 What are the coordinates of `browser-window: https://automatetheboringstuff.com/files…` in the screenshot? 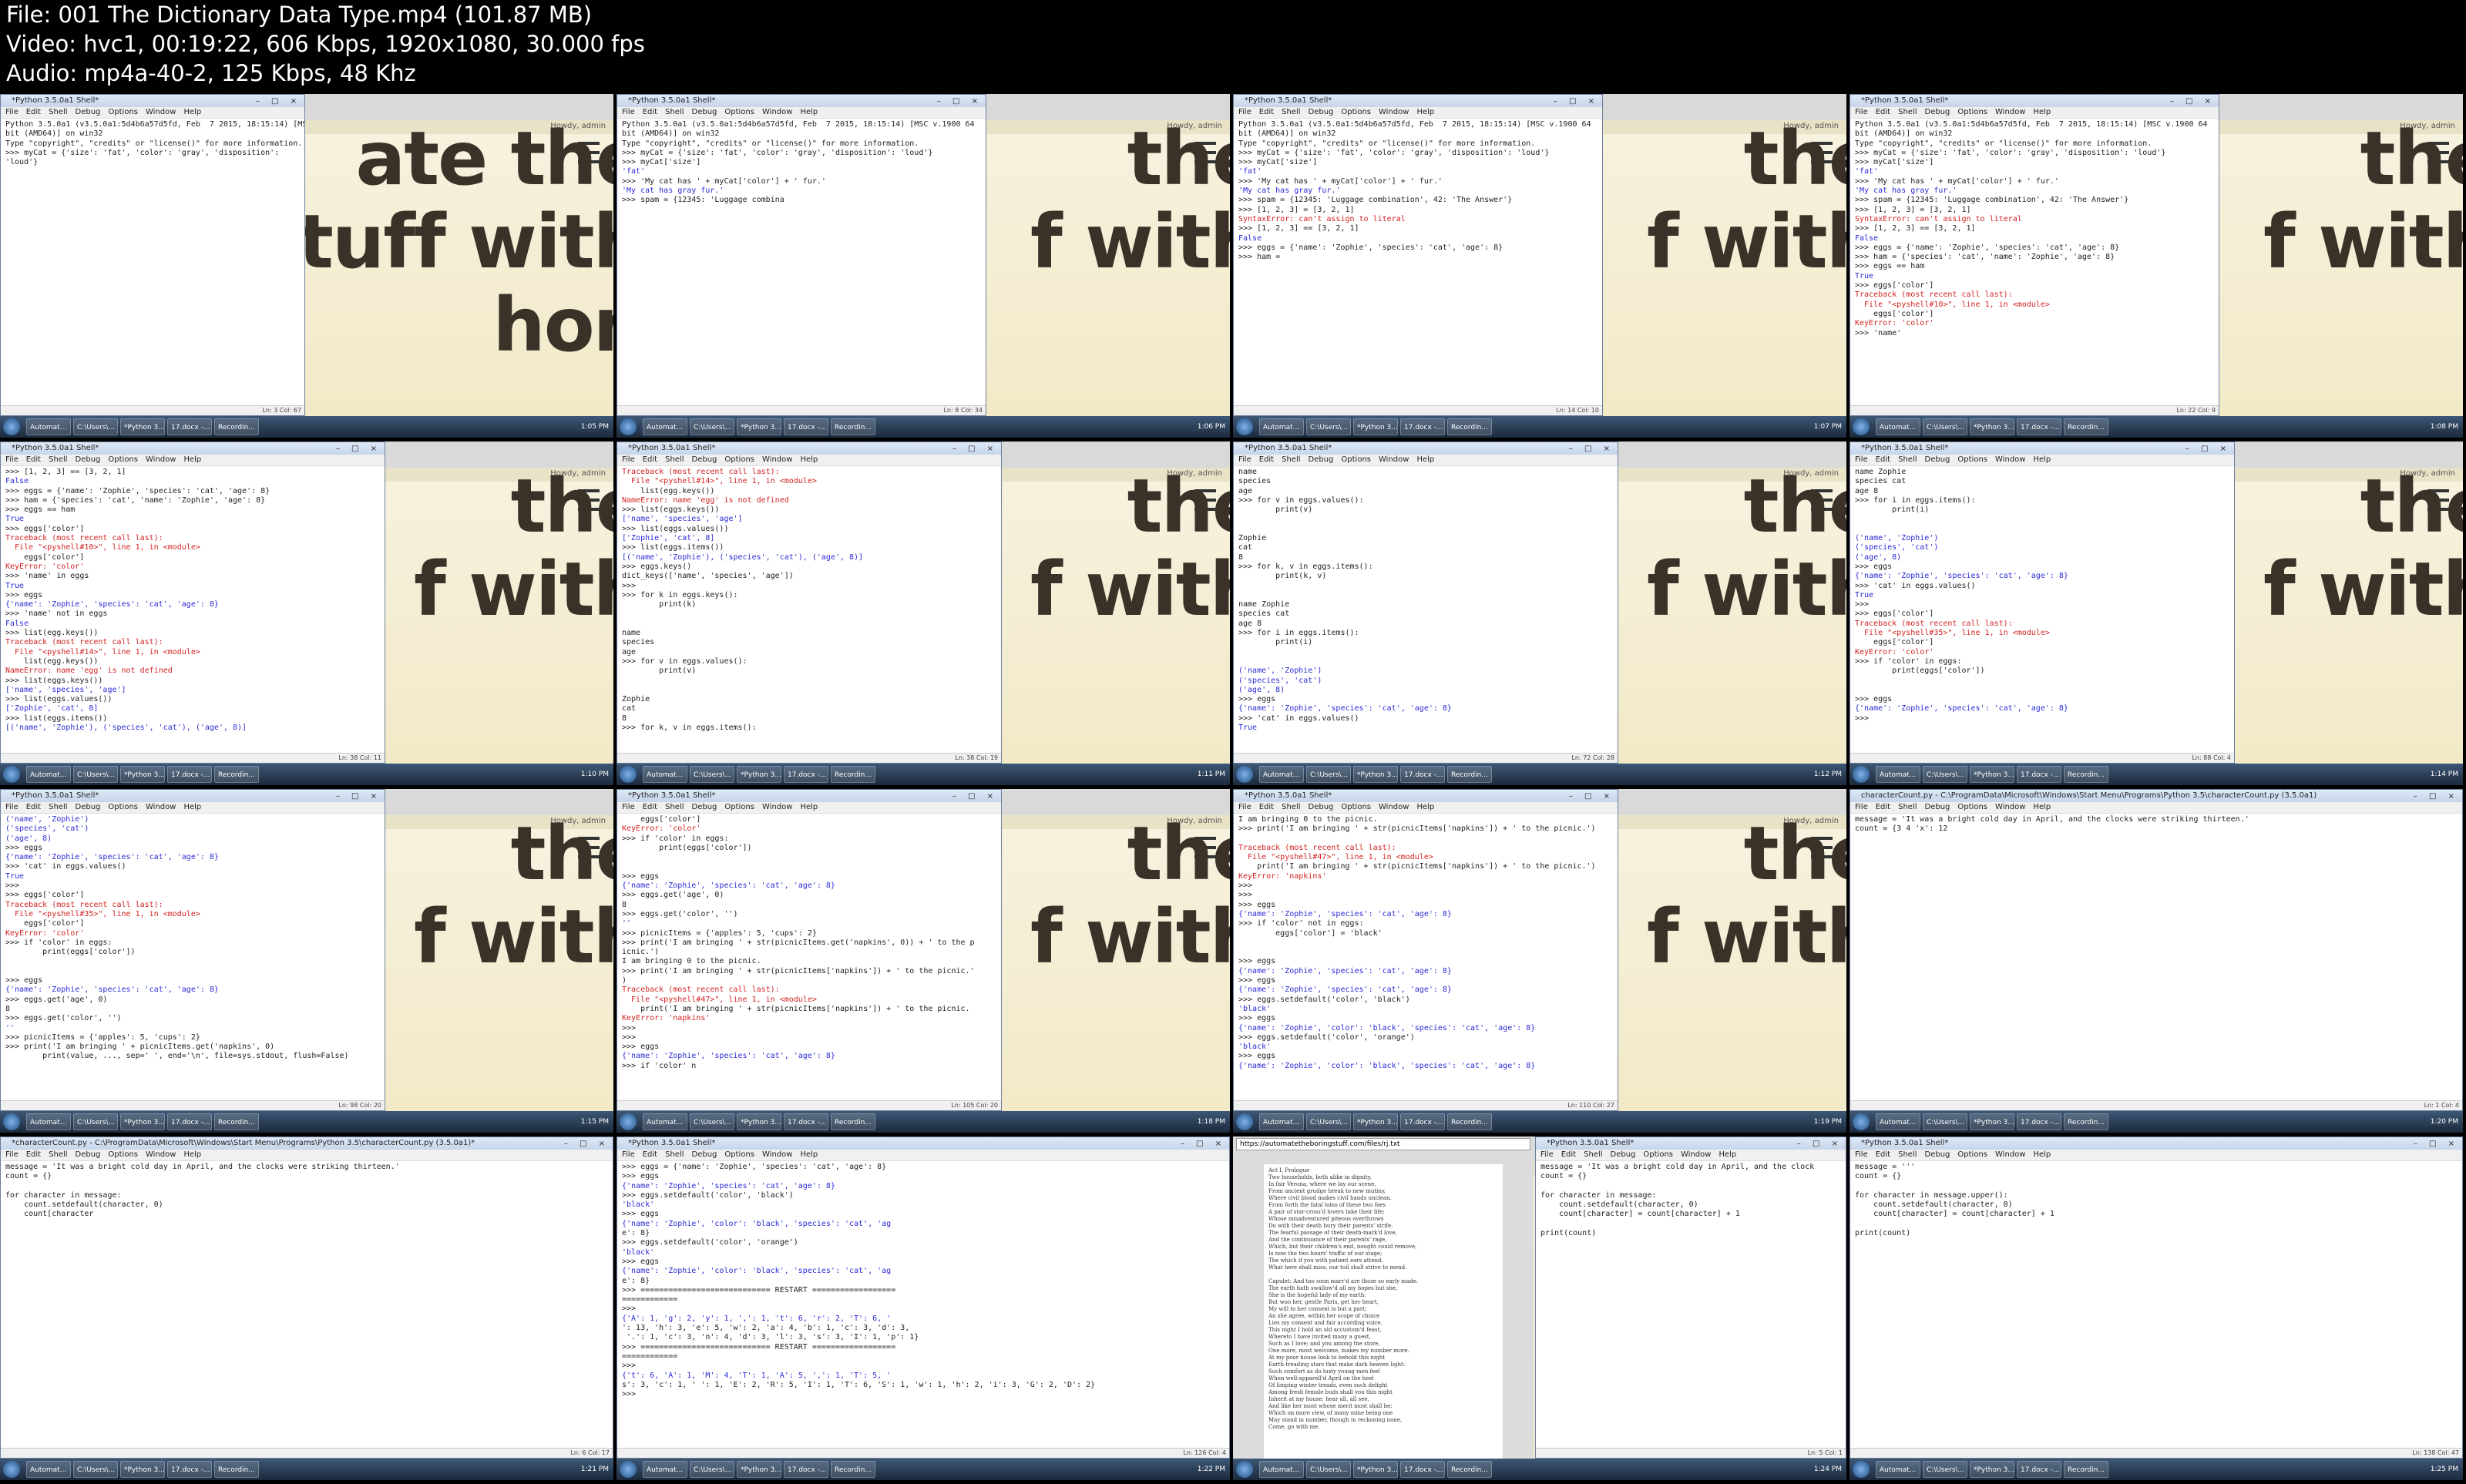 It's located at (1383, 1298).